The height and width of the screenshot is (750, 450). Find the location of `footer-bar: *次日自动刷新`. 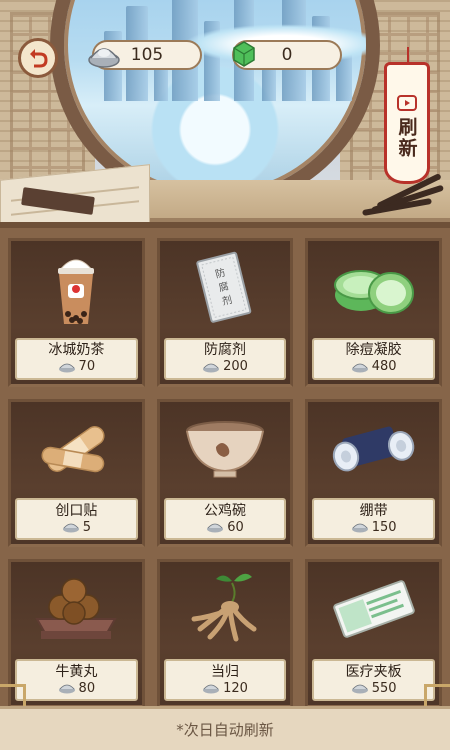

footer-bar: *次日自动刷新 is located at coordinates (225, 728).